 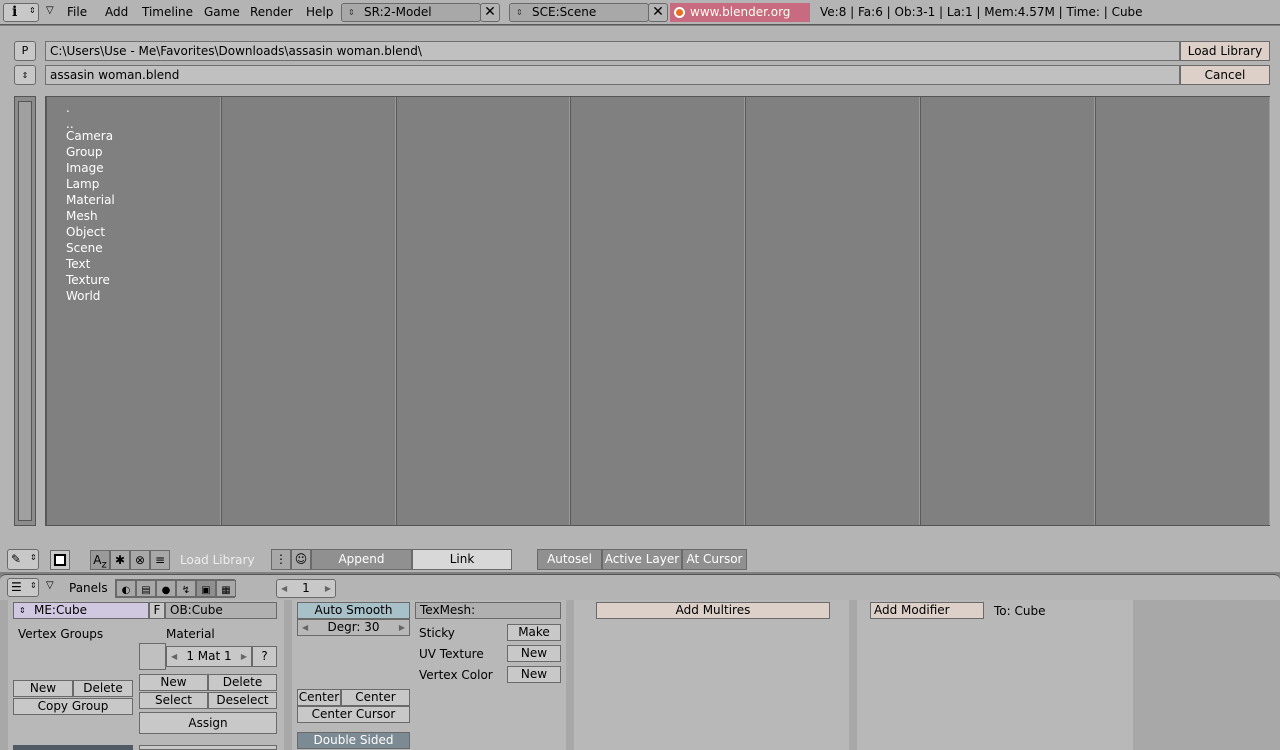 I want to click on autosel-toggle: Autosel, so click(x=569, y=559).